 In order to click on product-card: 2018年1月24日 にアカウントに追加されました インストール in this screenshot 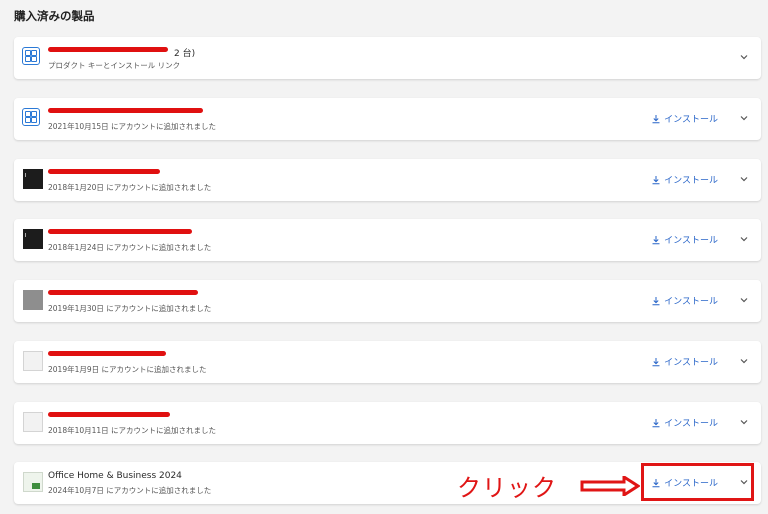, I will do `click(387, 240)`.